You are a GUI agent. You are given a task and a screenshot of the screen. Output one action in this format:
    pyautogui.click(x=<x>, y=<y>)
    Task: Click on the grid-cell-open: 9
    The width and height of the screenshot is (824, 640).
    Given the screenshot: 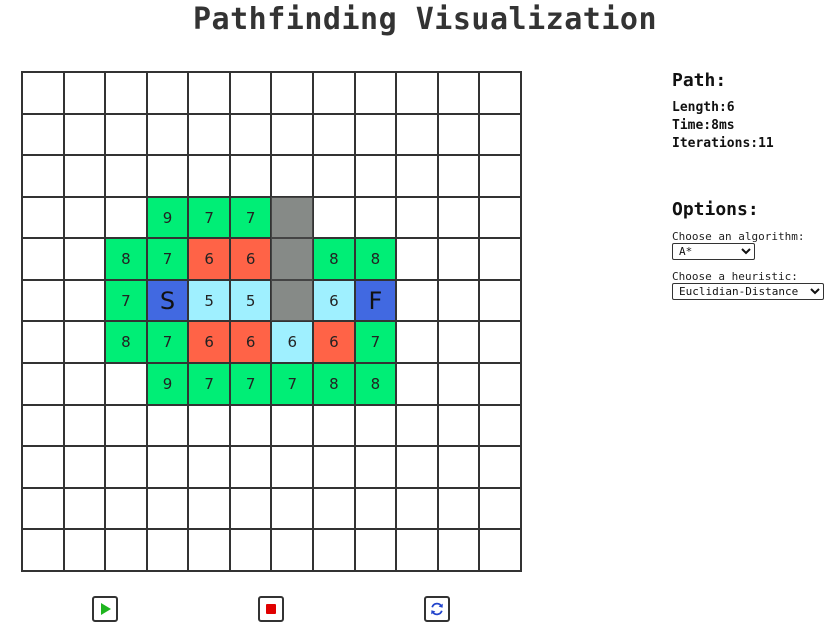 What is the action you would take?
    pyautogui.click(x=167, y=384)
    